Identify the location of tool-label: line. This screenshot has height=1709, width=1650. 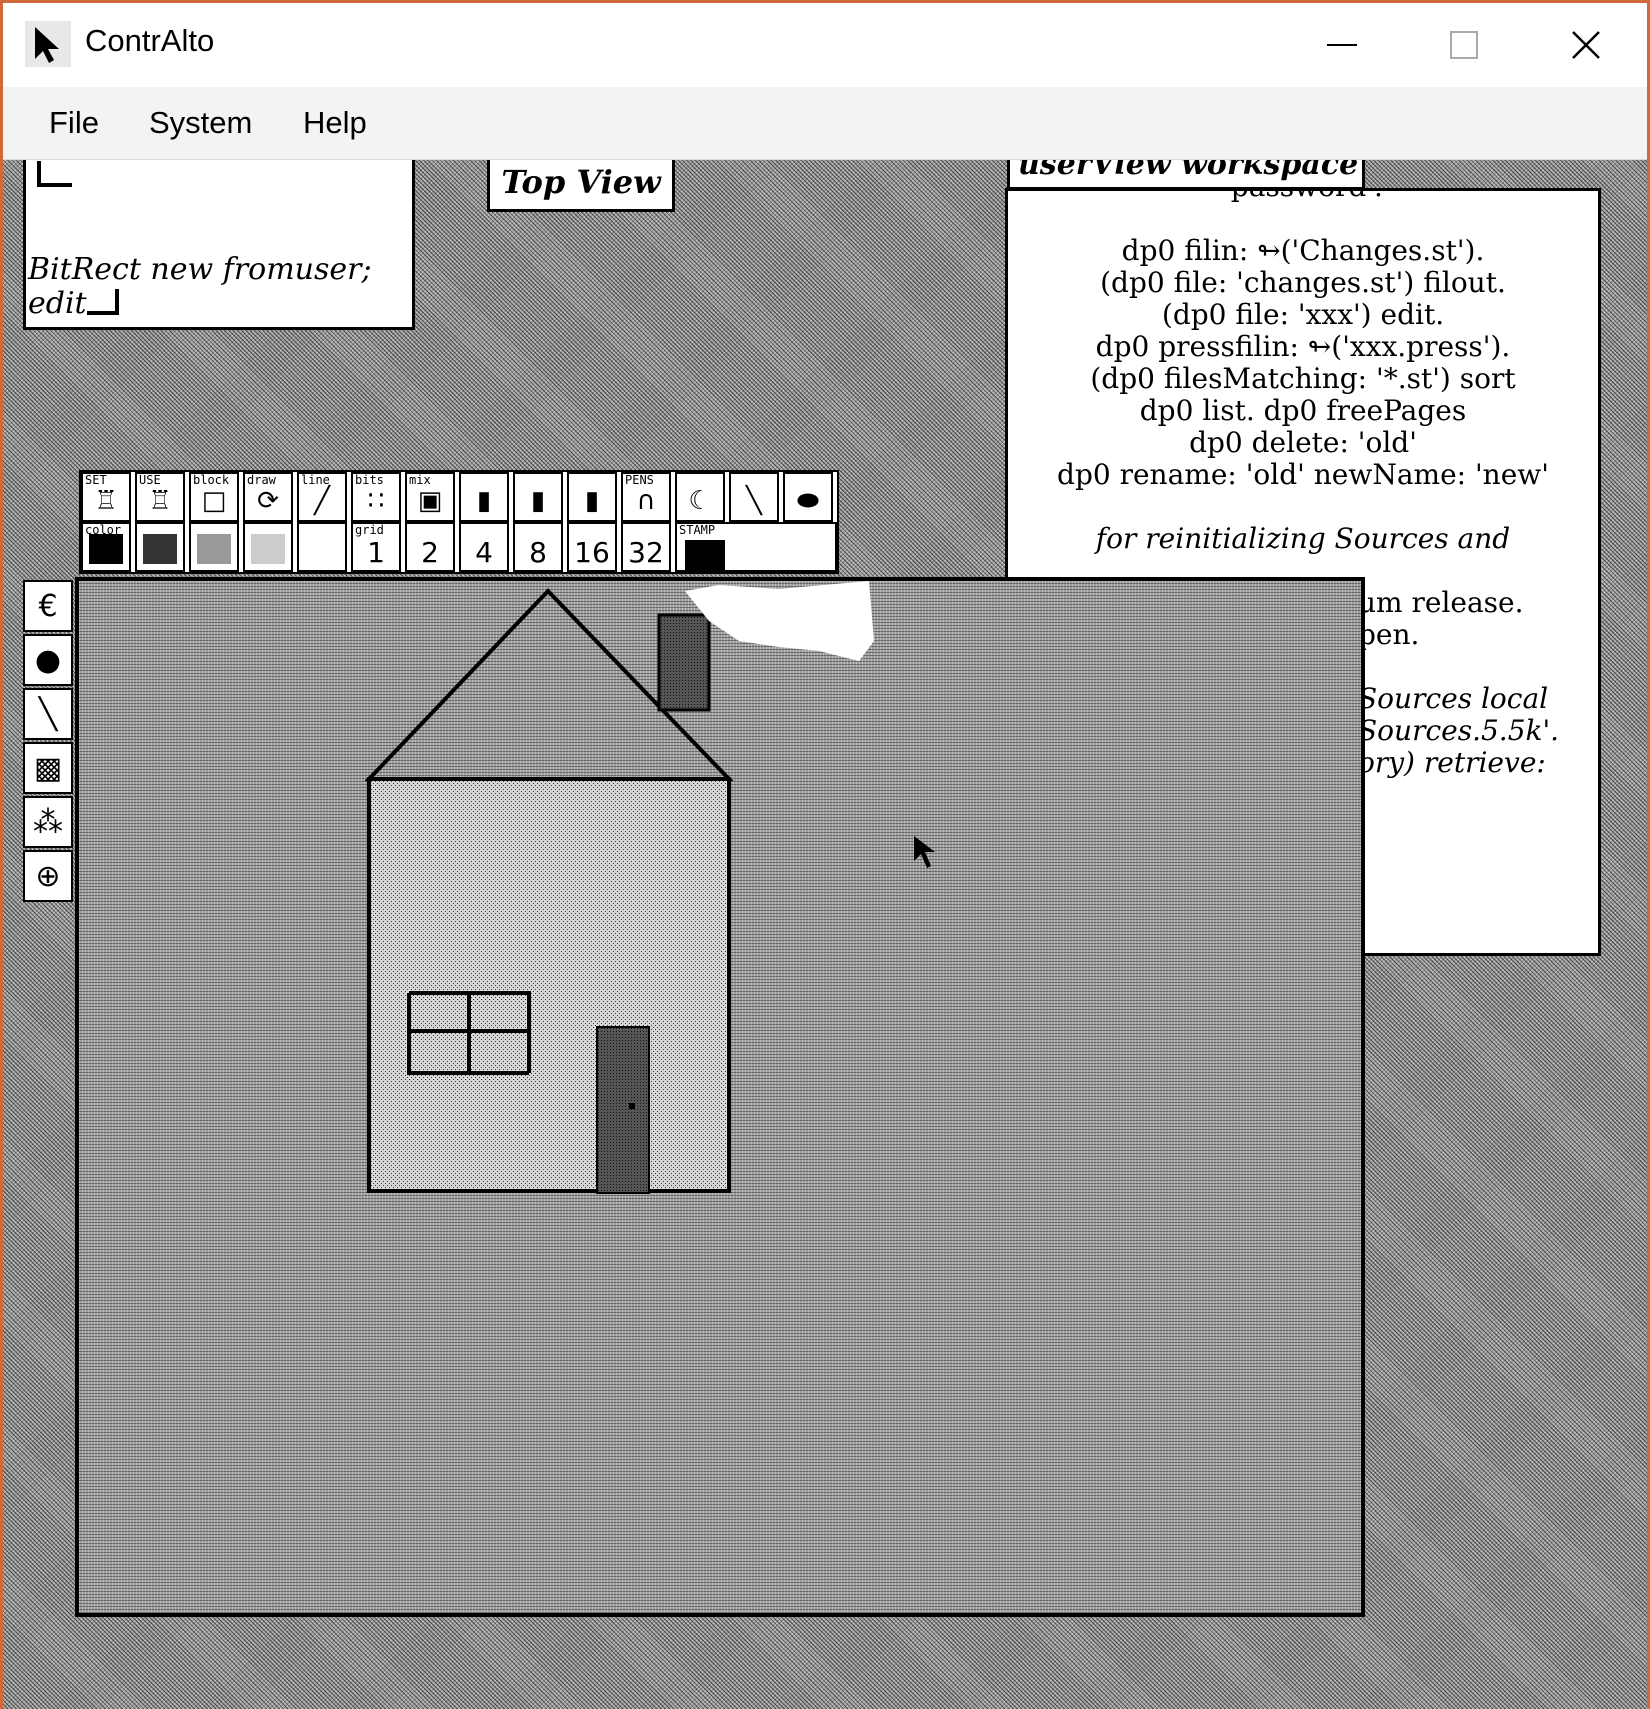
(315, 480).